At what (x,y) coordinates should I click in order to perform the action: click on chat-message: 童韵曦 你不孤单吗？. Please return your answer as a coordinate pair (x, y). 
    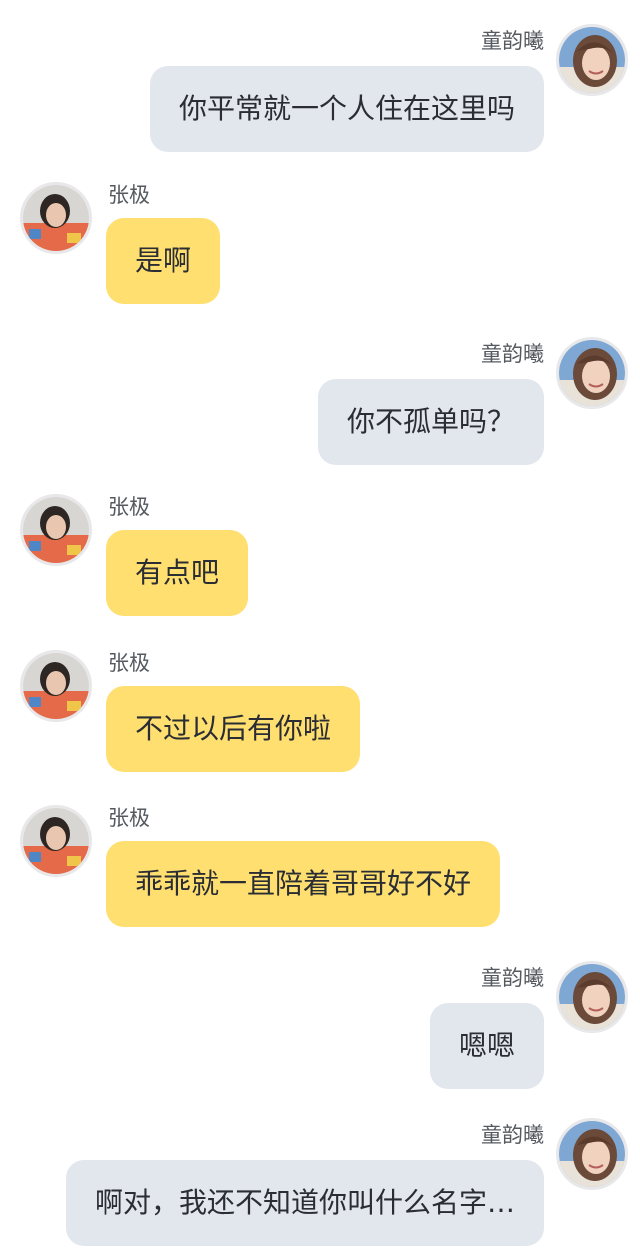
    Looking at the image, I should click on (320, 393).